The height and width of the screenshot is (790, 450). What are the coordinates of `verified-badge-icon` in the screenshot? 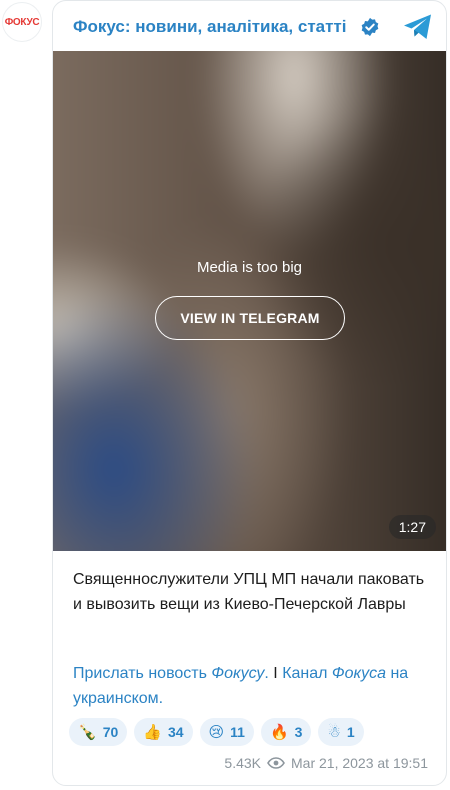 It's located at (370, 27).